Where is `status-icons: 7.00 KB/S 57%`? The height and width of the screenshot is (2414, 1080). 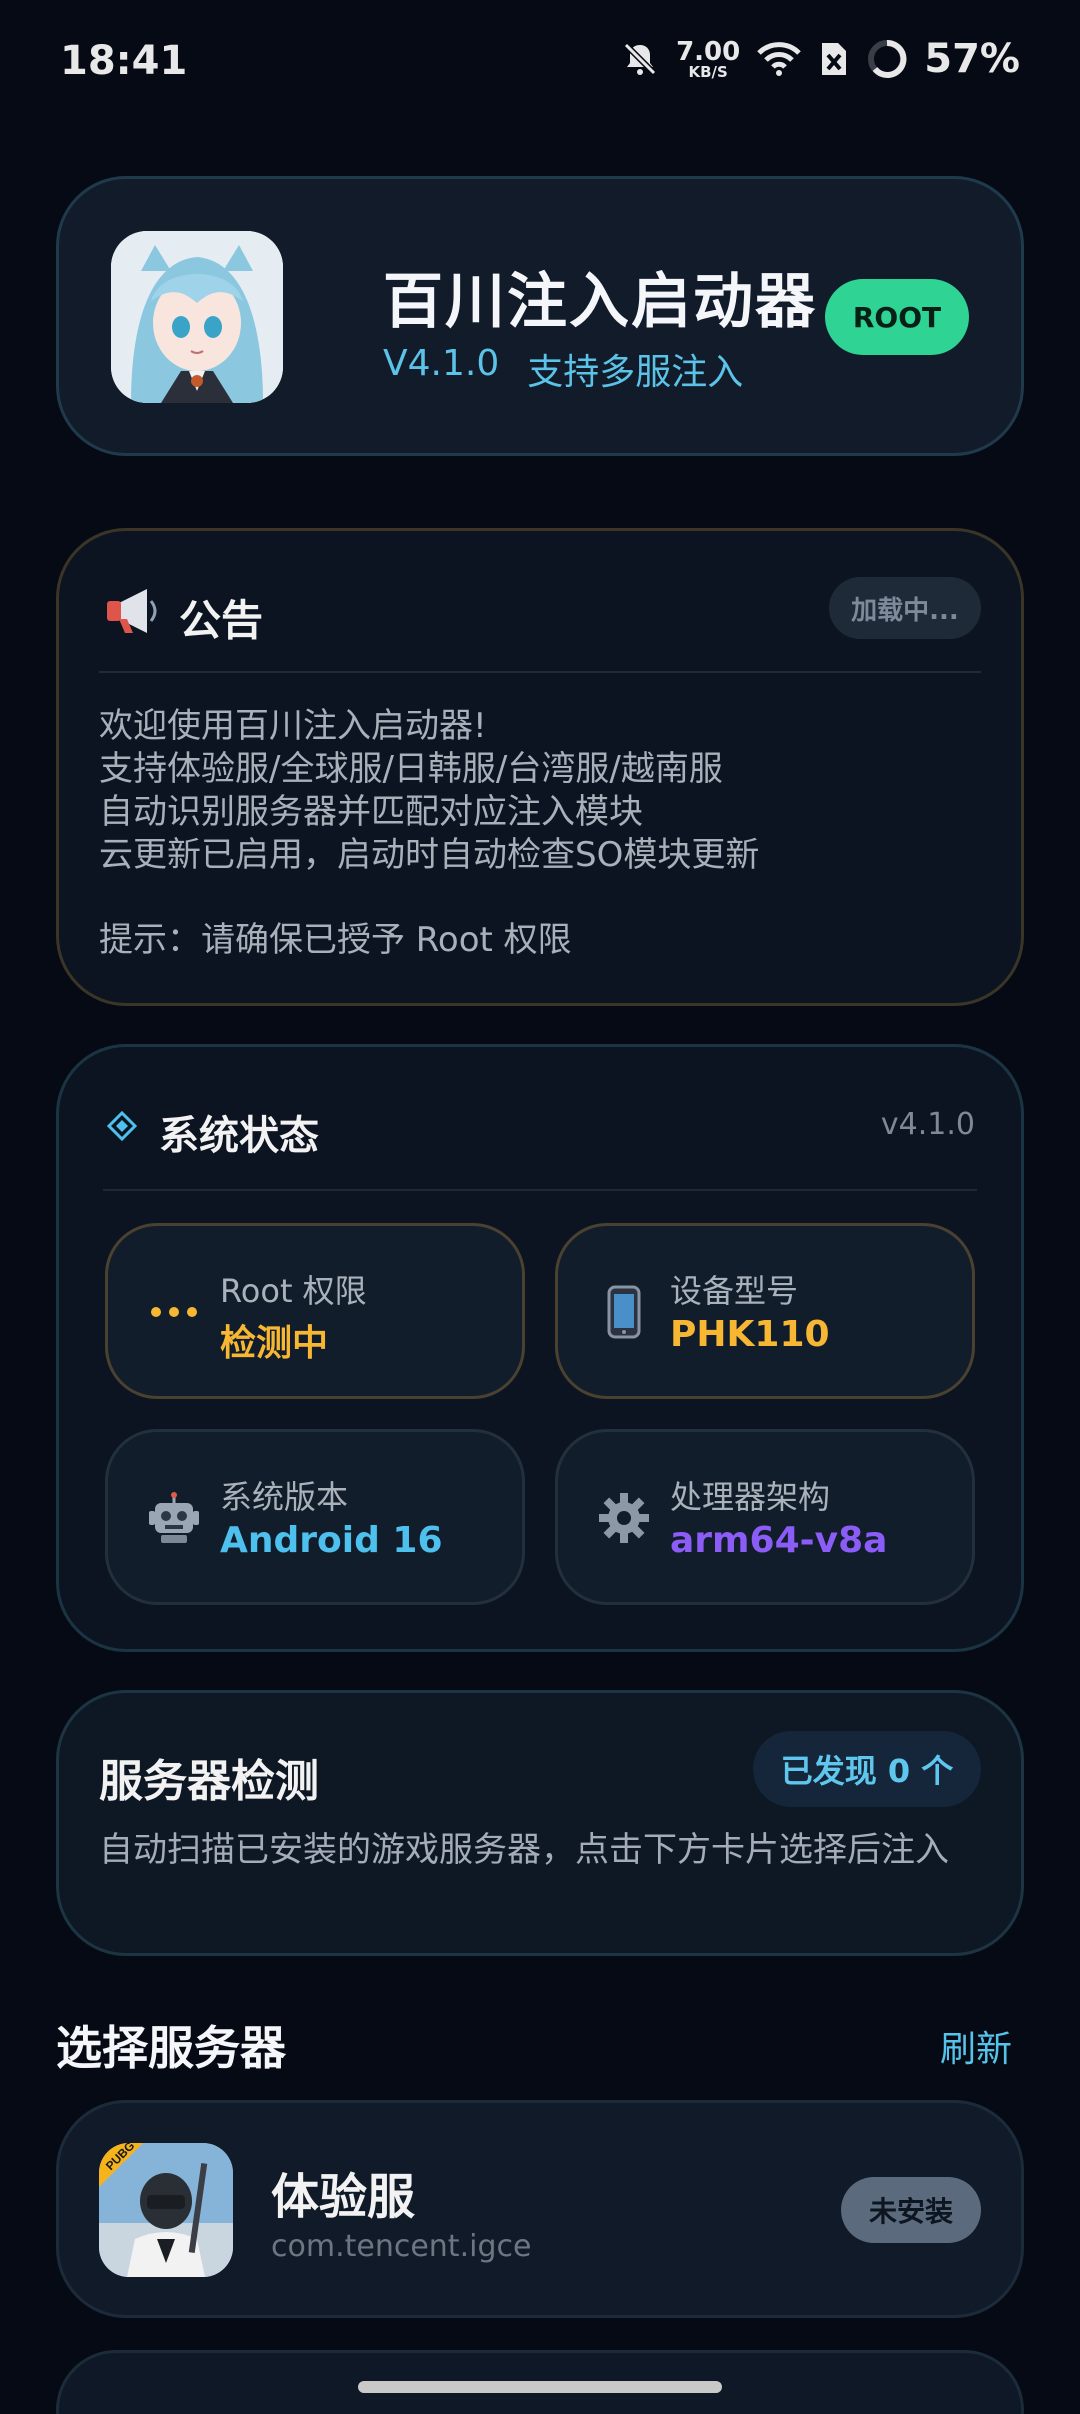
status-icons: 7.00 KB/S 57% is located at coordinates (820, 59).